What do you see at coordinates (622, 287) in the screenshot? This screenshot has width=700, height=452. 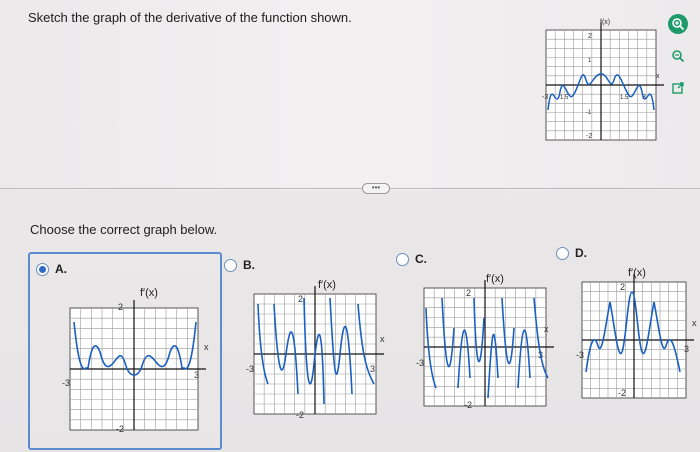 I see `graph-d-y-top: 2` at bounding box center [622, 287].